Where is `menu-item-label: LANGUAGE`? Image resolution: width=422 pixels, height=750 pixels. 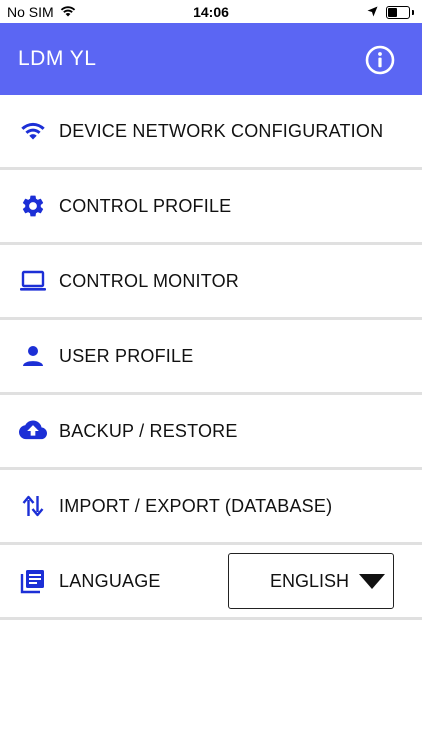 menu-item-label: LANGUAGE is located at coordinates (110, 580).